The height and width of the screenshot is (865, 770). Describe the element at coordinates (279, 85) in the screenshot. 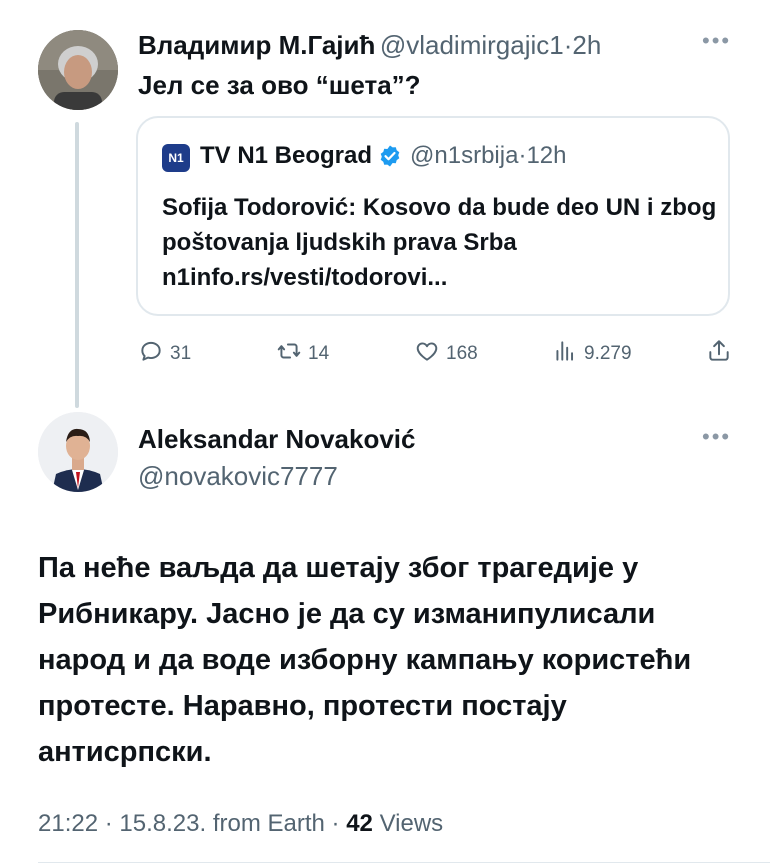

I see `tweet1-text: Јел се за ово “шета”?` at that location.